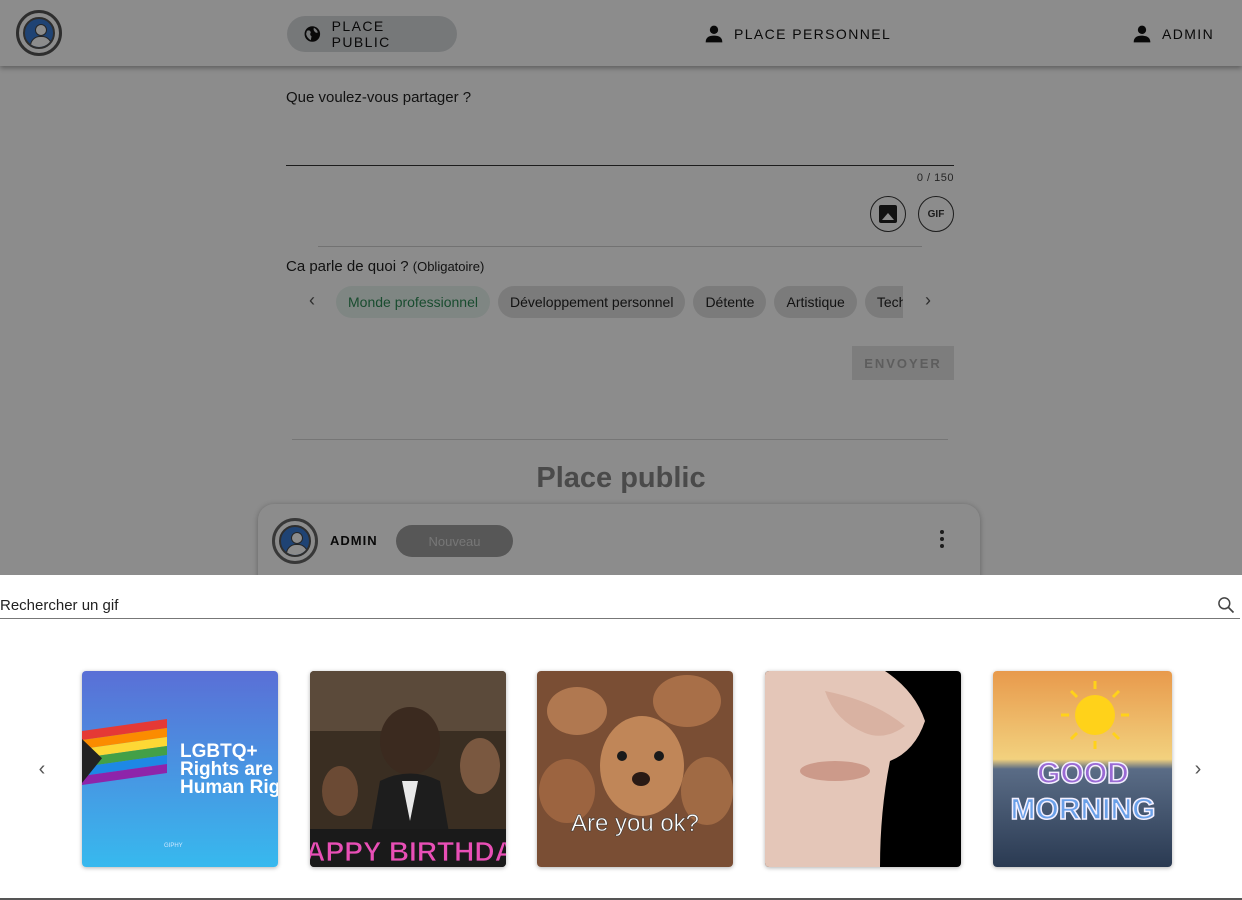 This screenshot has width=1242, height=900. Describe the element at coordinates (1226, 605) in the screenshot. I see `search-icon` at that location.